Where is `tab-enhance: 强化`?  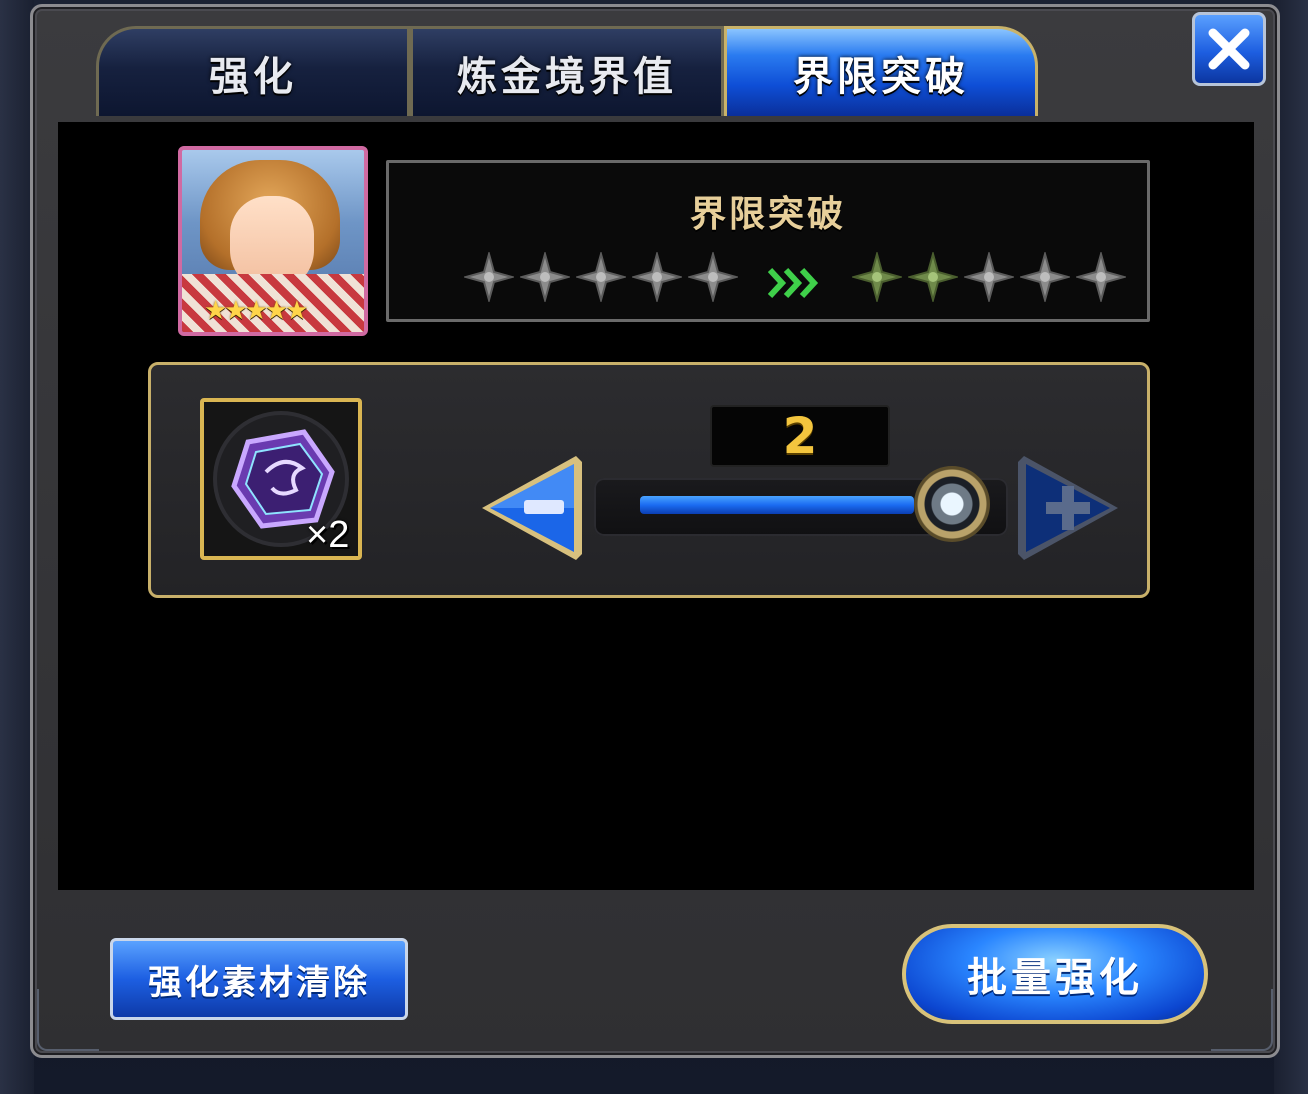 tab-enhance: 强化 is located at coordinates (253, 71).